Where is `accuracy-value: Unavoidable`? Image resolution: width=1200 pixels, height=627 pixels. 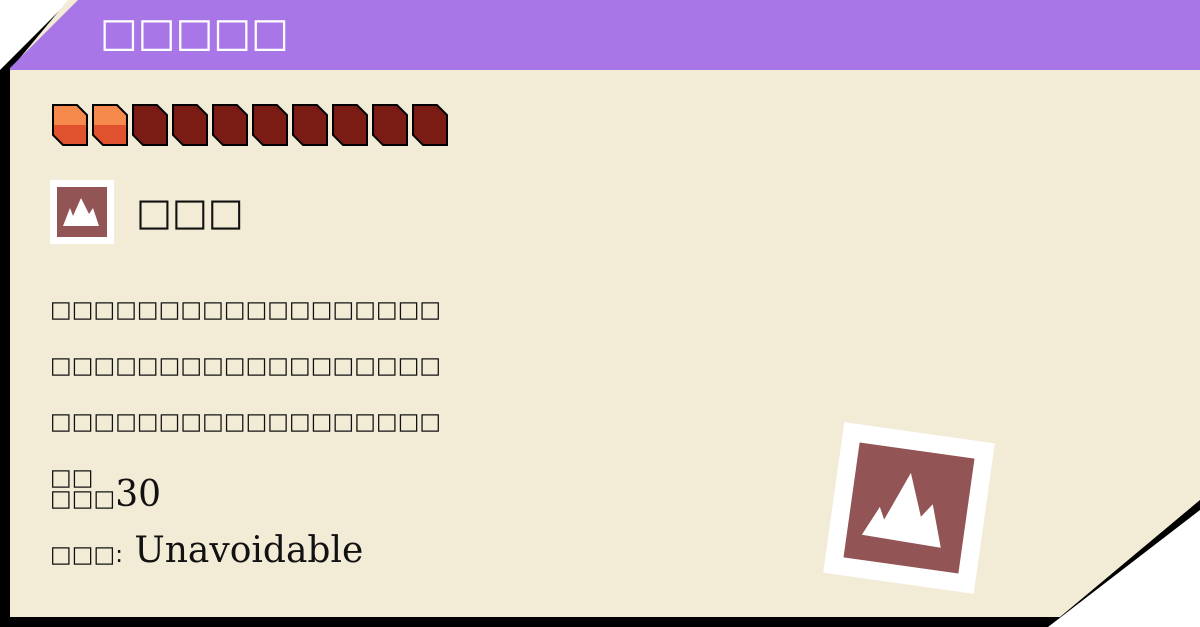 accuracy-value: Unavoidable is located at coordinates (249, 550).